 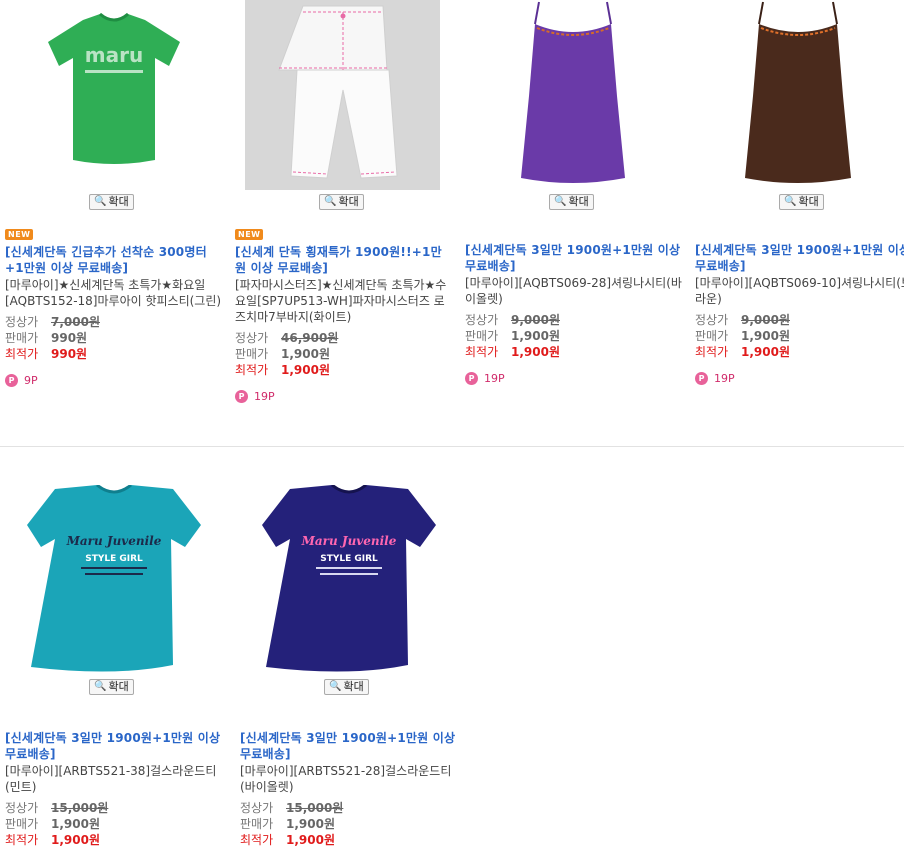 What do you see at coordinates (69, 338) in the screenshot?
I see `sale-price: 990원` at bounding box center [69, 338].